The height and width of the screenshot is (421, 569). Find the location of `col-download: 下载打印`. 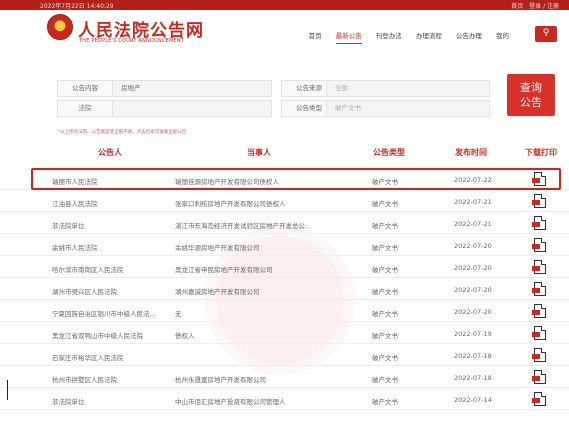

col-download: 下载打印 is located at coordinates (541, 152).